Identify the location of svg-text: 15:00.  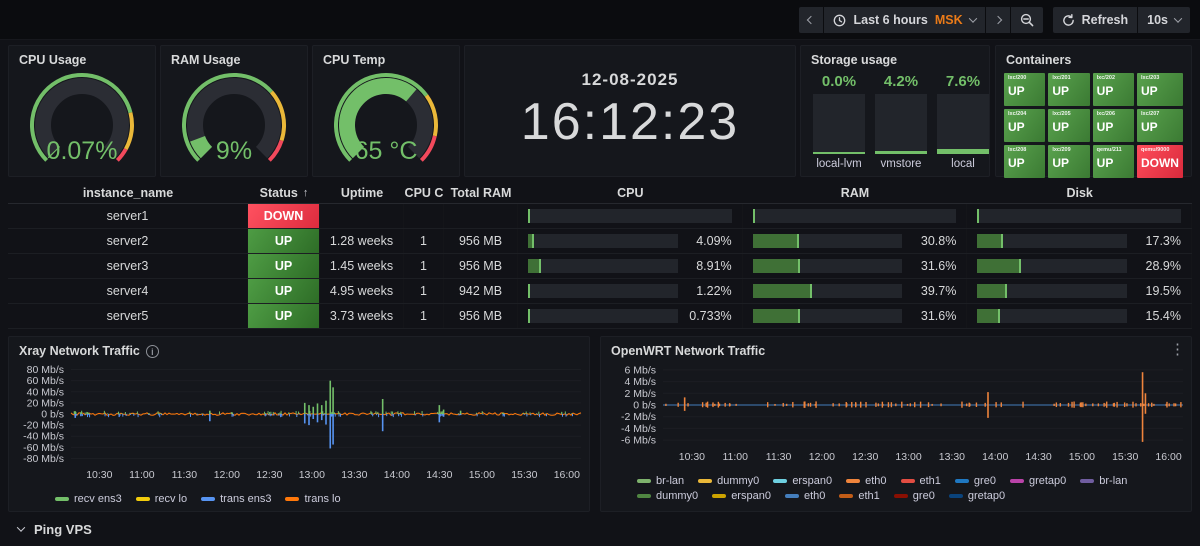
(1082, 457).